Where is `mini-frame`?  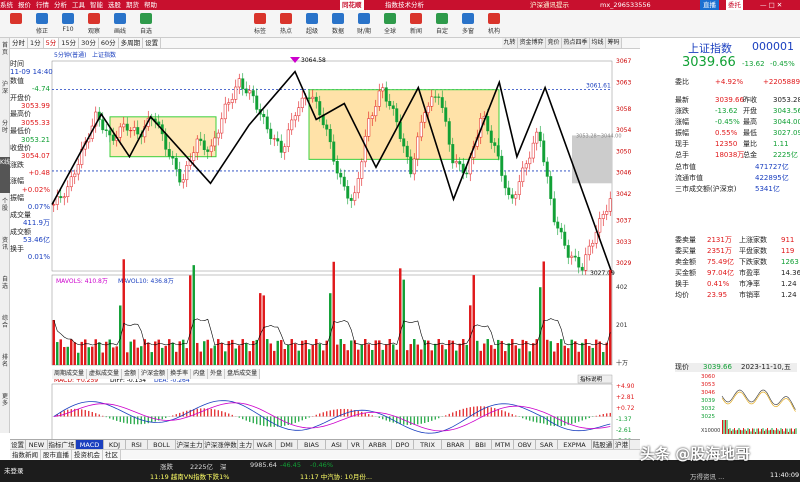 mini-frame is located at coordinates (750, 403).